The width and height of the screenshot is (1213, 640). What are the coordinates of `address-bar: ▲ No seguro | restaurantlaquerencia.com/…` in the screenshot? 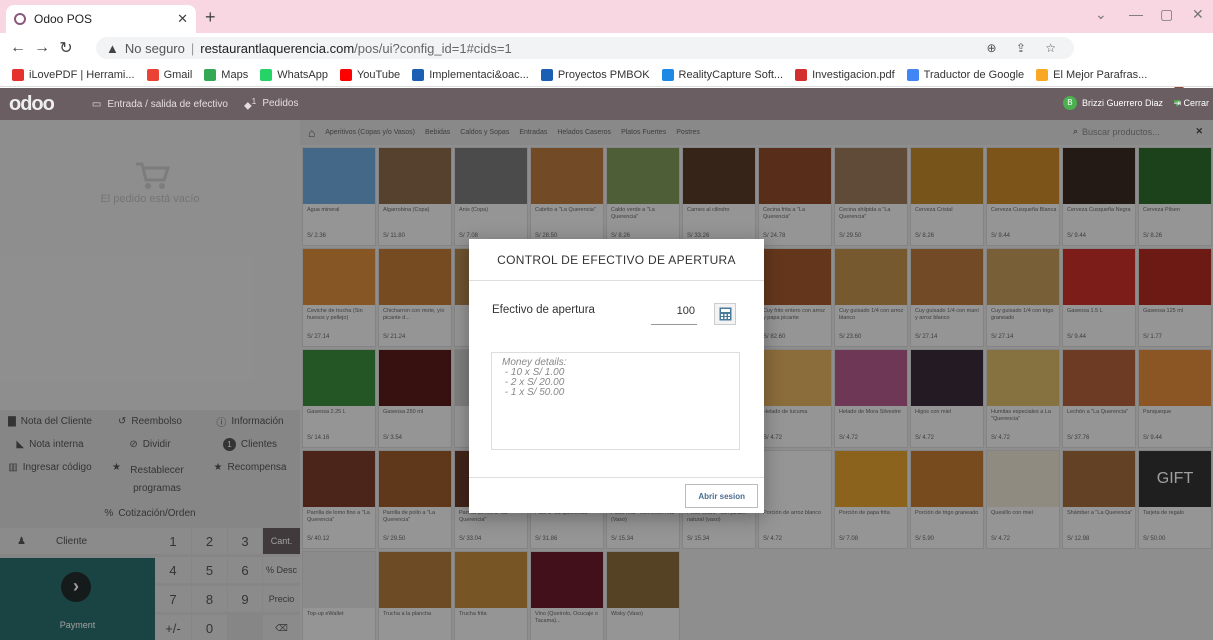 It's located at (585, 48).